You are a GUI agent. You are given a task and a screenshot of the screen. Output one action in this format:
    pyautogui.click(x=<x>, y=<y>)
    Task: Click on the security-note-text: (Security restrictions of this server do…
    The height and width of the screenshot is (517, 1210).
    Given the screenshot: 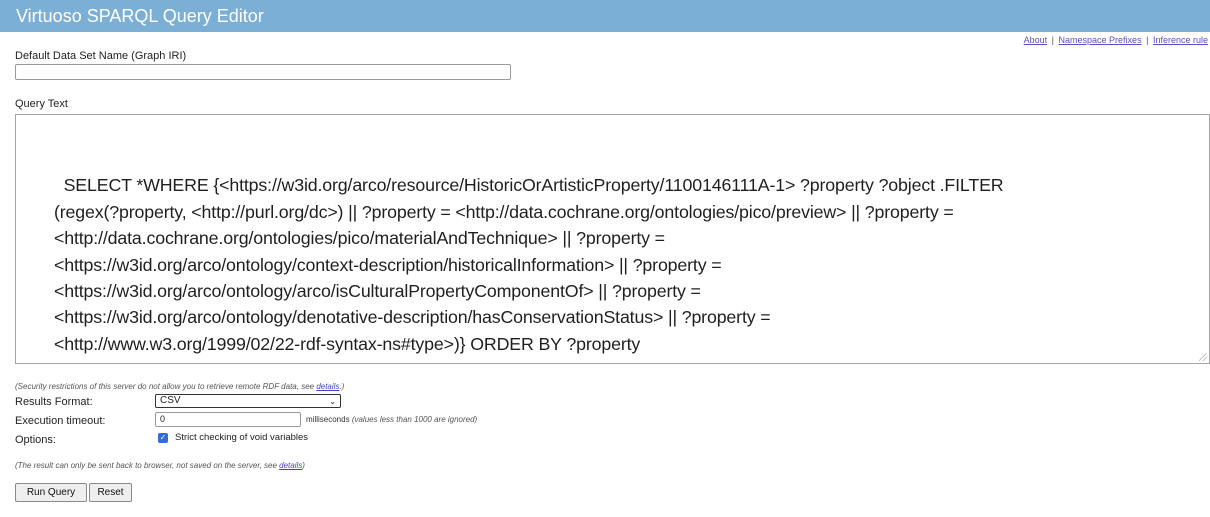 What is the action you would take?
    pyautogui.click(x=166, y=386)
    